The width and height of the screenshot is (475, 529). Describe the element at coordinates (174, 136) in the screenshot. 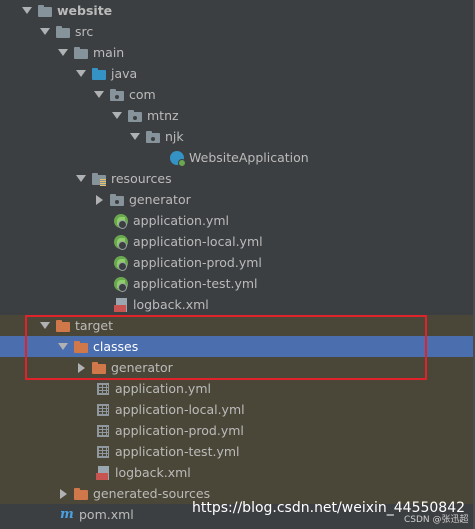

I see `tree-node-label: njk` at that location.